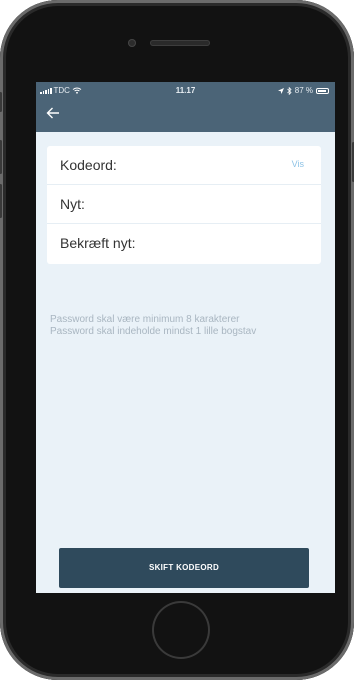 The image size is (354, 680). Describe the element at coordinates (88, 165) in the screenshot. I see `current-password-label: Kodeord:` at that location.